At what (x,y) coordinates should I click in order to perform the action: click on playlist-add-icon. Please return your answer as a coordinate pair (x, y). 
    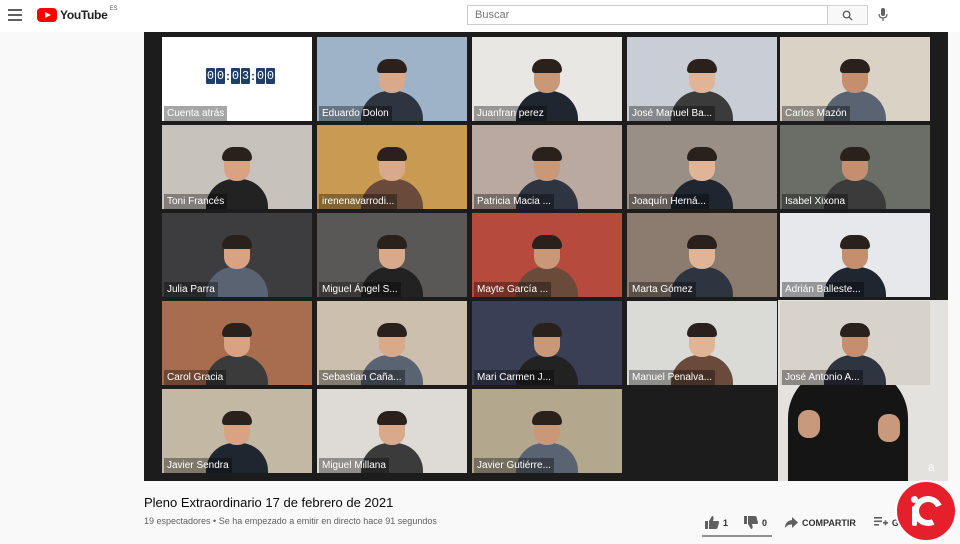
    Looking at the image, I should click on (880, 521).